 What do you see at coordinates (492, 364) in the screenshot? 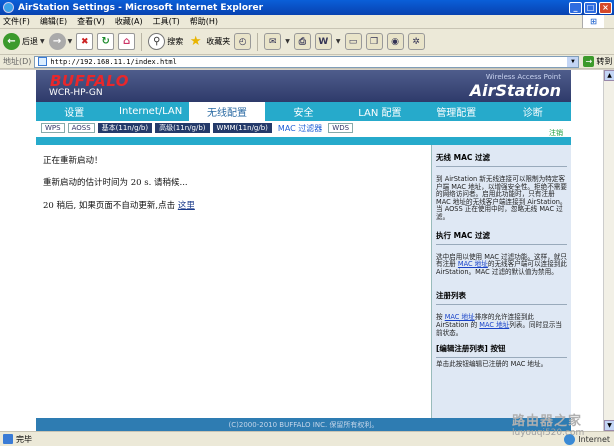
I see `help-text-edit: 单击此按钮编辑已注册的 MAC 地址。` at bounding box center [492, 364].